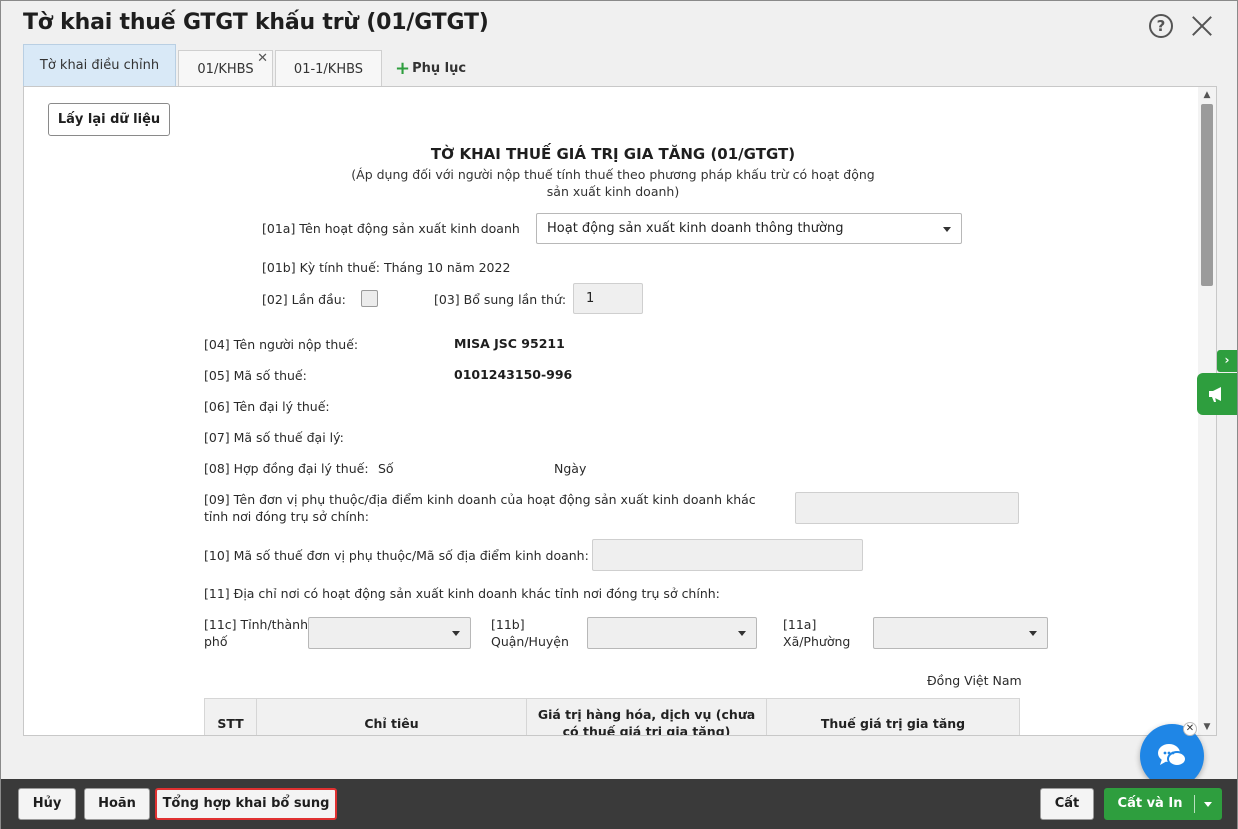  What do you see at coordinates (369, 298) in the screenshot?
I see `first-time-checkbox` at bounding box center [369, 298].